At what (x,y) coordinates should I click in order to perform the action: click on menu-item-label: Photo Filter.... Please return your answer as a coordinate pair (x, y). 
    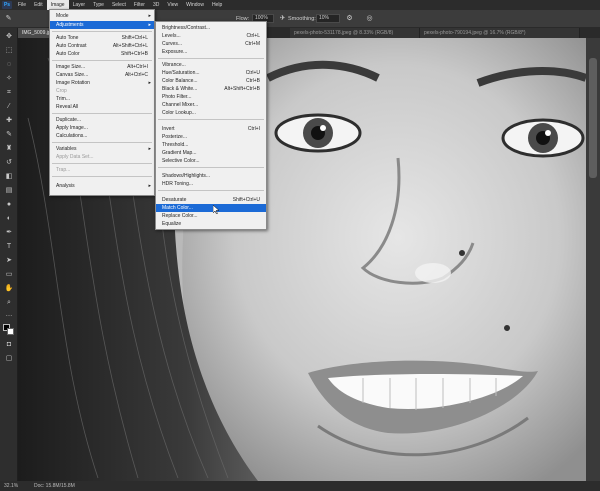
    Looking at the image, I should click on (177, 97).